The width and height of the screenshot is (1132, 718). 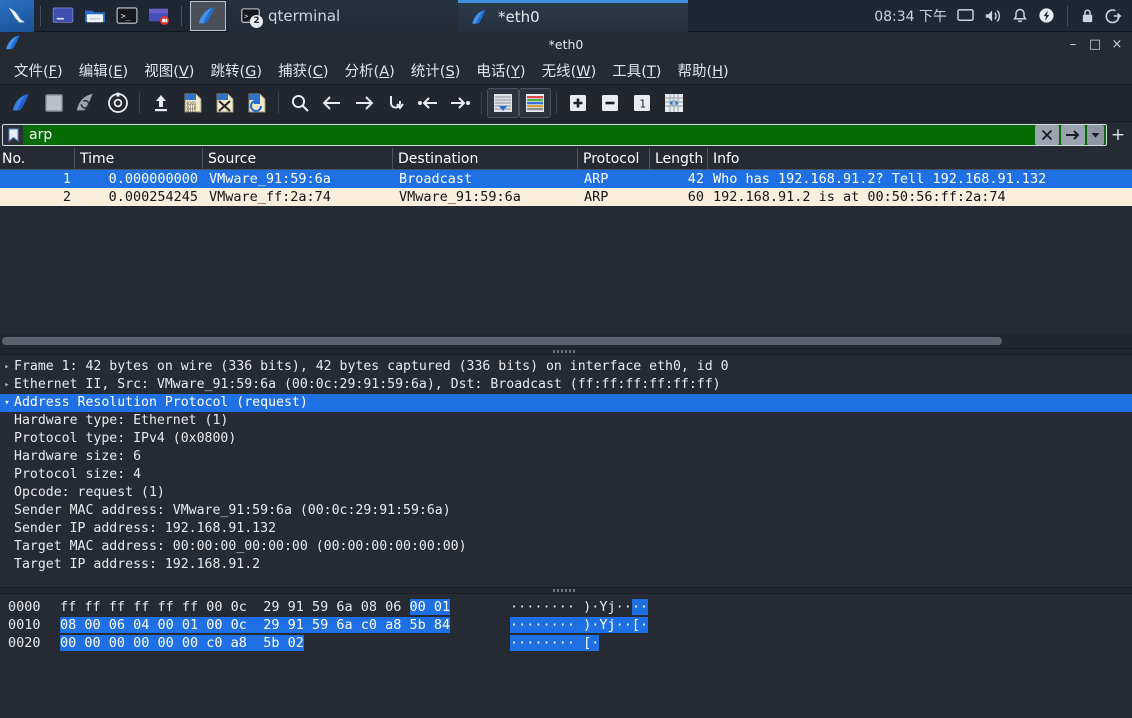 I want to click on packet-list-horizontal-scrollbar, so click(x=566, y=341).